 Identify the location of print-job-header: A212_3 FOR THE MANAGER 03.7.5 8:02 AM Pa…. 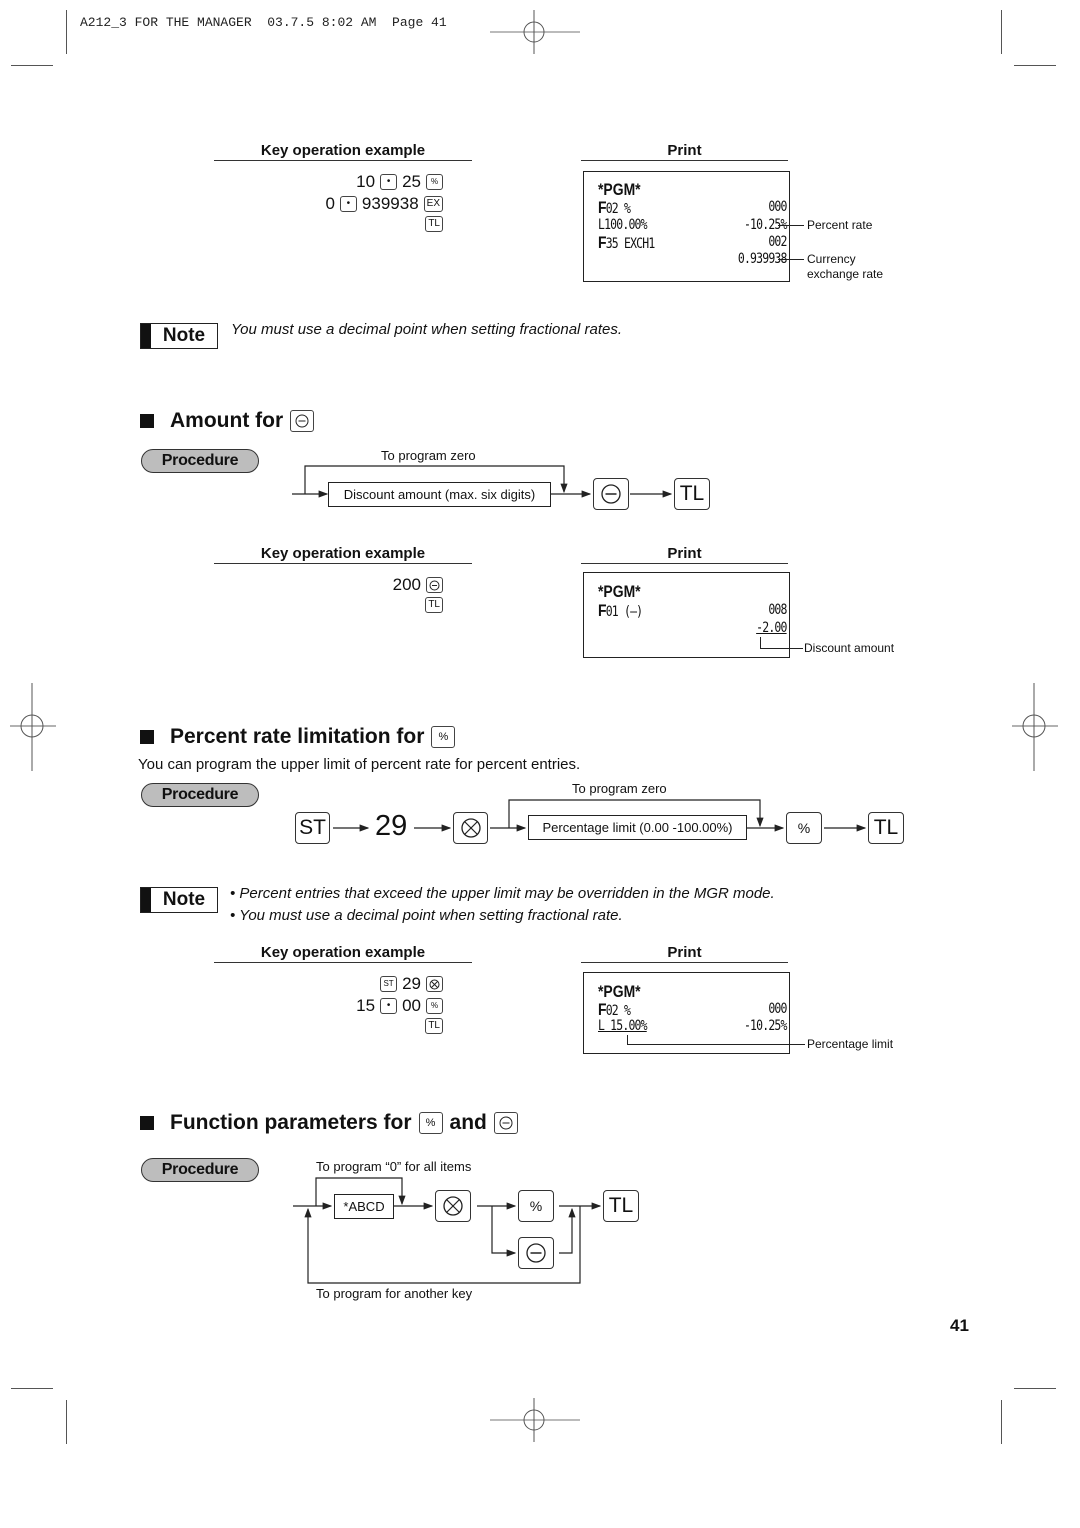
(263, 22).